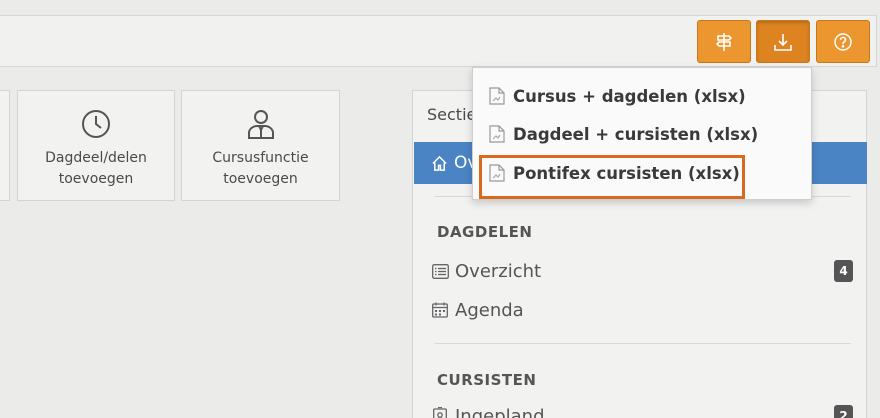 The image size is (880, 418). I want to click on user-tie-icon, so click(261, 124).